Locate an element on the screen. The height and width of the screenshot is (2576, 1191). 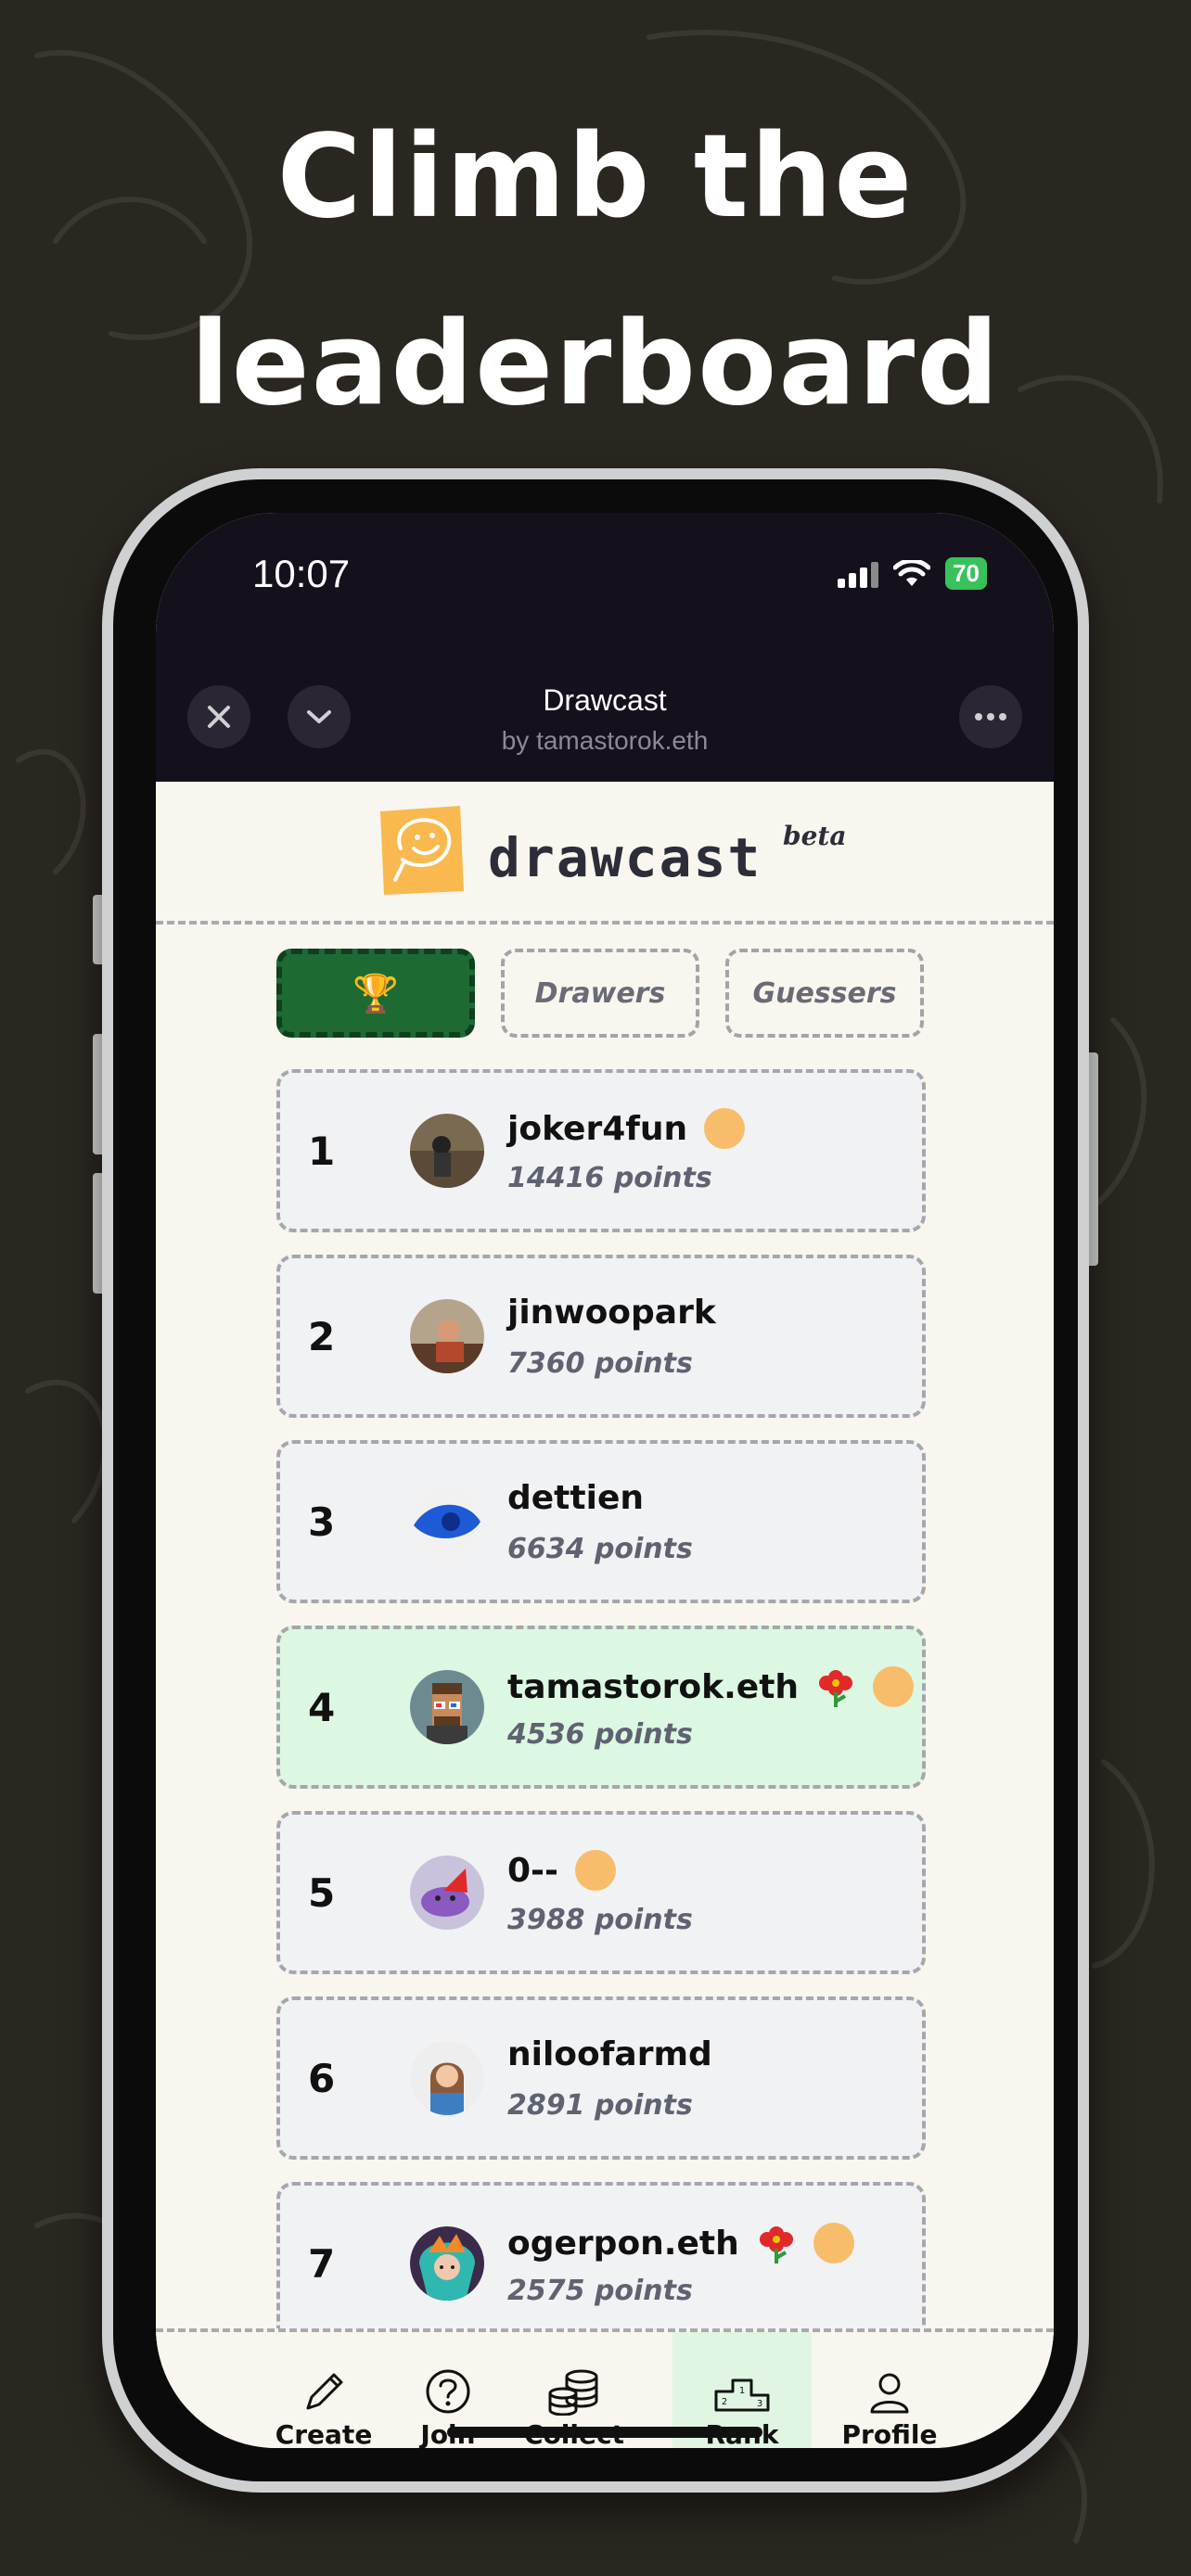
player-name: niloofarmd is located at coordinates (610, 2054).